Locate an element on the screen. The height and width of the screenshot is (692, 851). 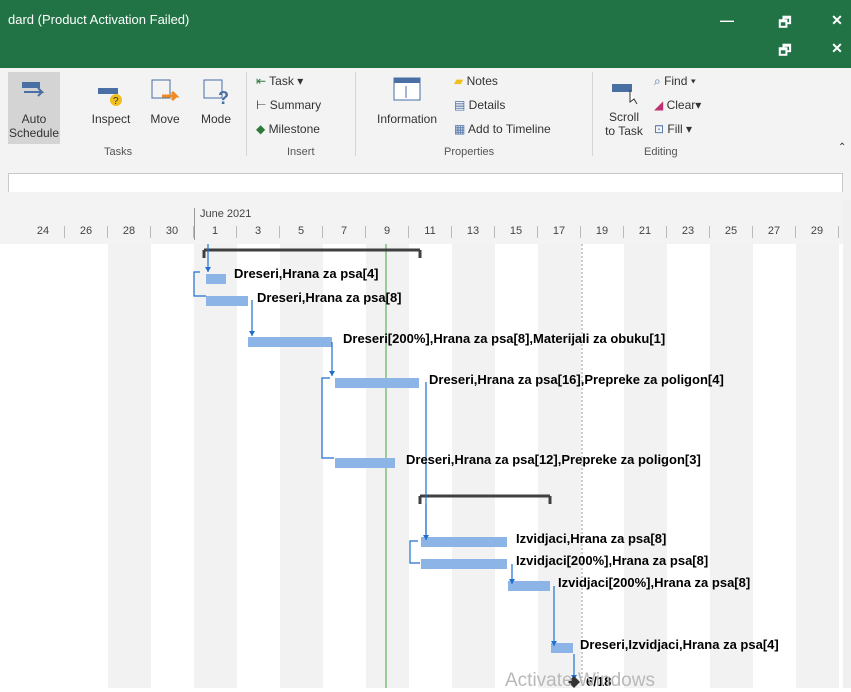
timescale-day: 15 is located at coordinates (516, 231).